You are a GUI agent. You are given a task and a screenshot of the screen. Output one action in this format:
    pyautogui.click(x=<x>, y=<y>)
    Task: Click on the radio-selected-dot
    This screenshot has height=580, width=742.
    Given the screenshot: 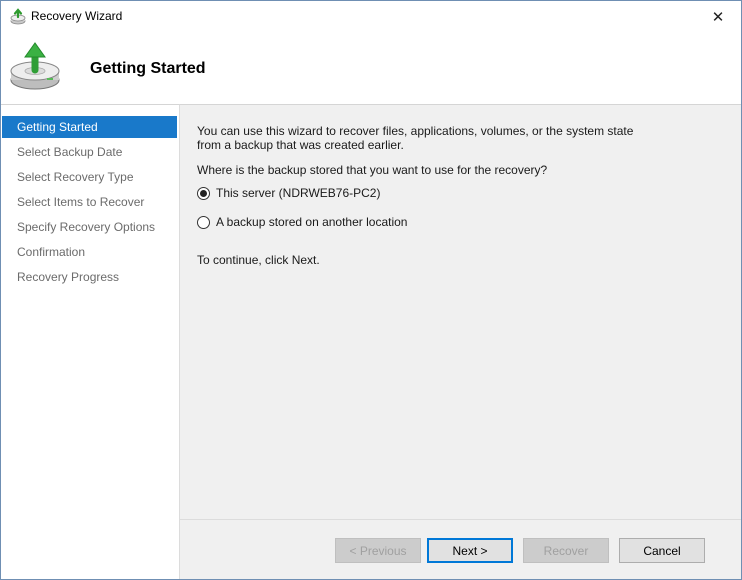 What is the action you would take?
    pyautogui.click(x=203, y=193)
    